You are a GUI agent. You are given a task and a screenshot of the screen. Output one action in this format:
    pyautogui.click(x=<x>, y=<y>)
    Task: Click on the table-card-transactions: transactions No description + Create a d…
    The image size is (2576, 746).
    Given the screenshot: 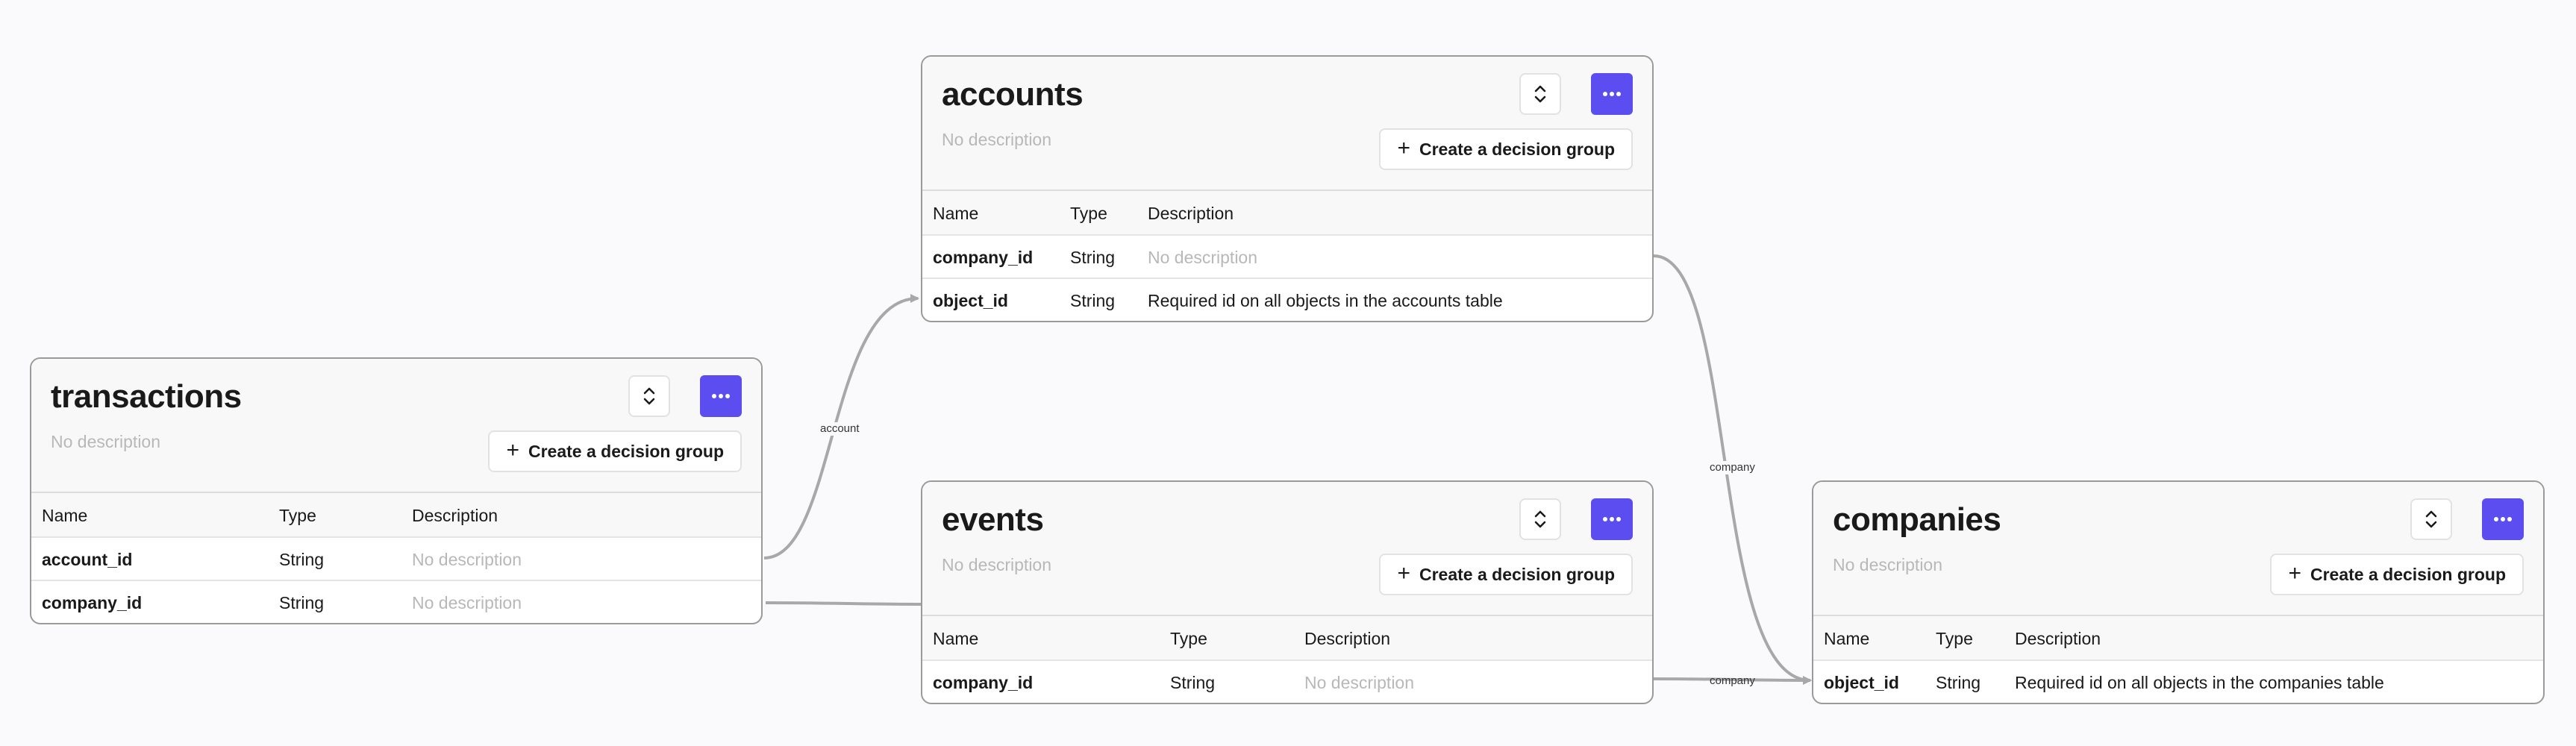 What is the action you would take?
    pyautogui.click(x=396, y=490)
    